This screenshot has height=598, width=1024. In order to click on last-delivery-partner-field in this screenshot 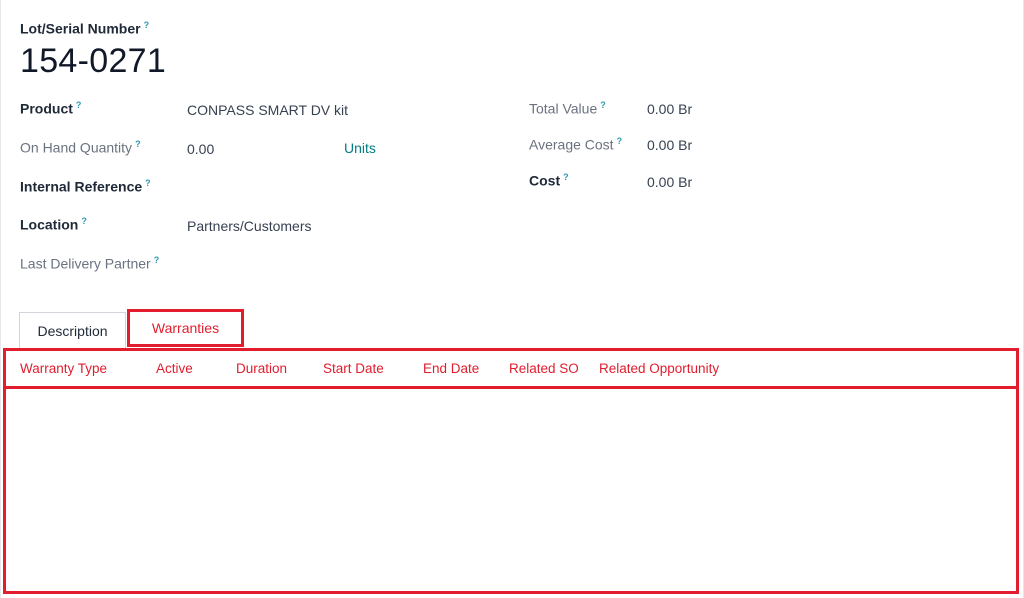, I will do `click(337, 266)`.